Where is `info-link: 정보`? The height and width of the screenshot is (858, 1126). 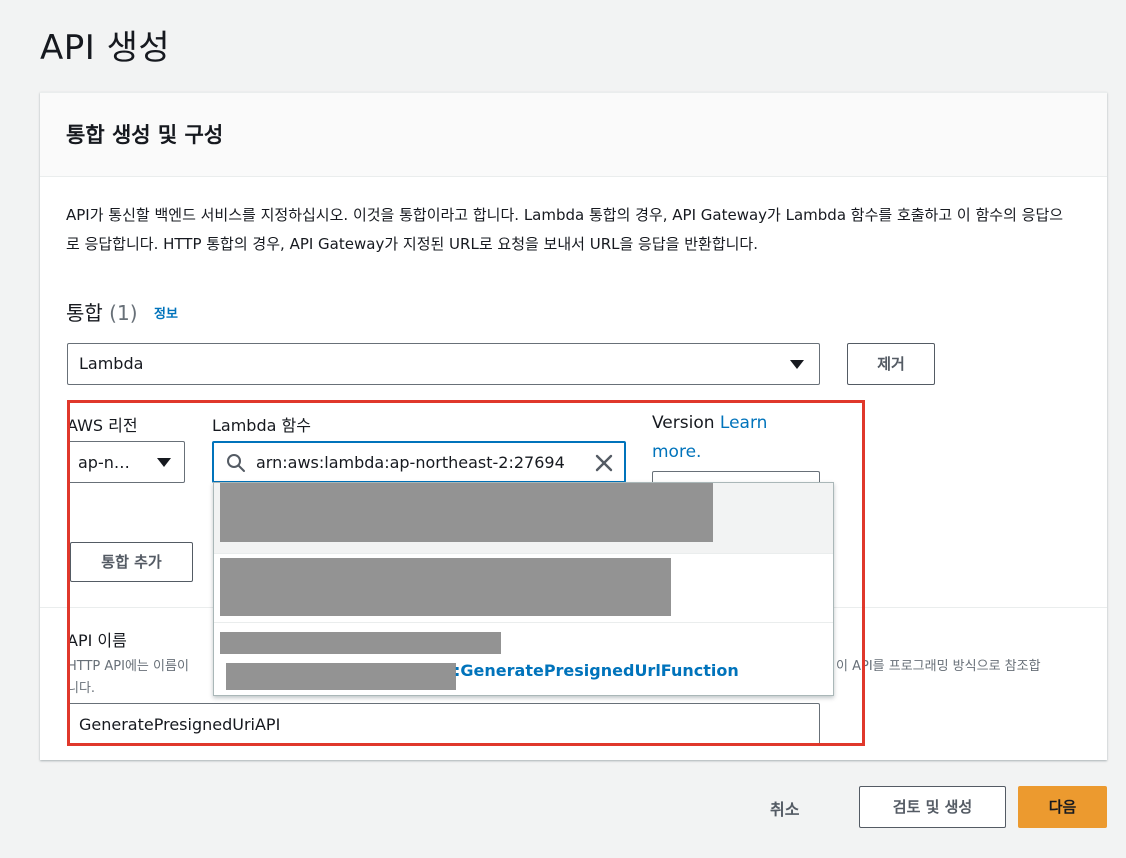 info-link: 정보 is located at coordinates (166, 312).